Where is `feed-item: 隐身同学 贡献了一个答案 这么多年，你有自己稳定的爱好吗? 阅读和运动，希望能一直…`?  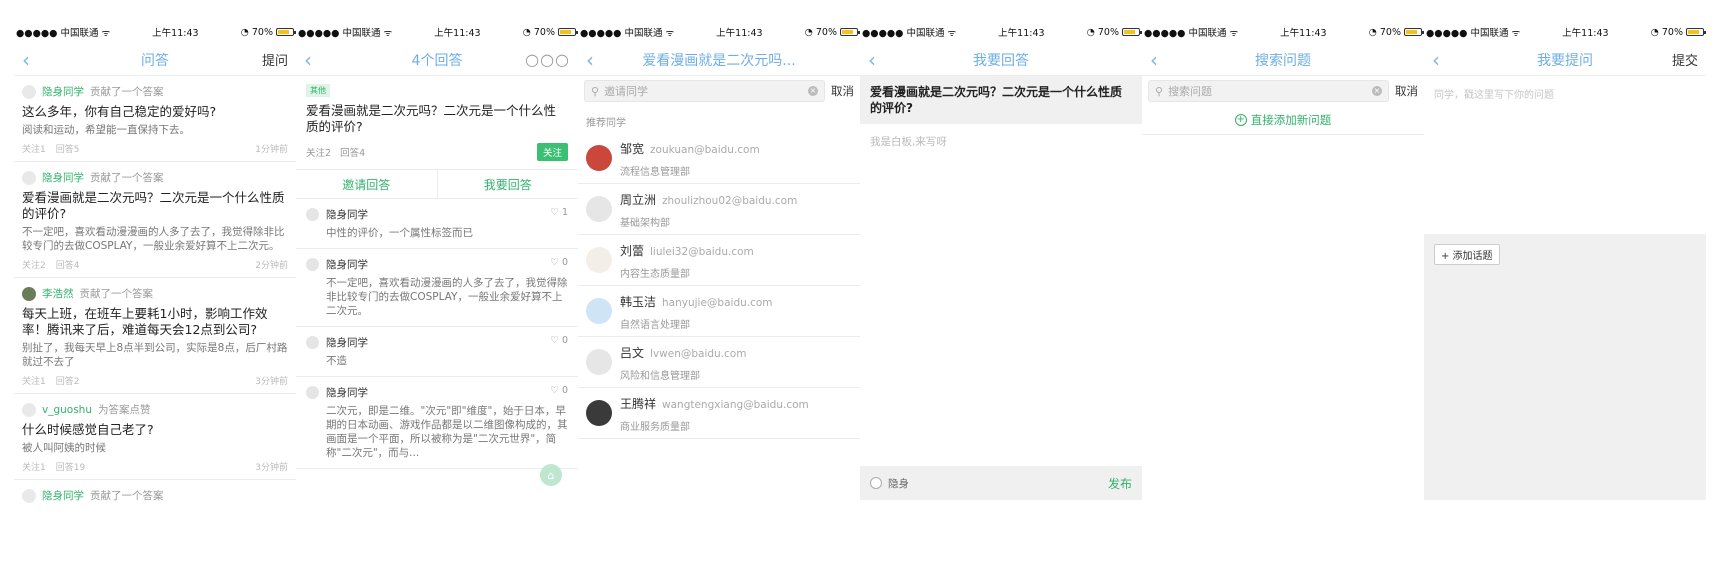
feed-item: 隐身同学 贡献了一个答案 这么多年，你有自己稳定的爱好吗? 阅读和运动，希望能一直… is located at coordinates (155, 119).